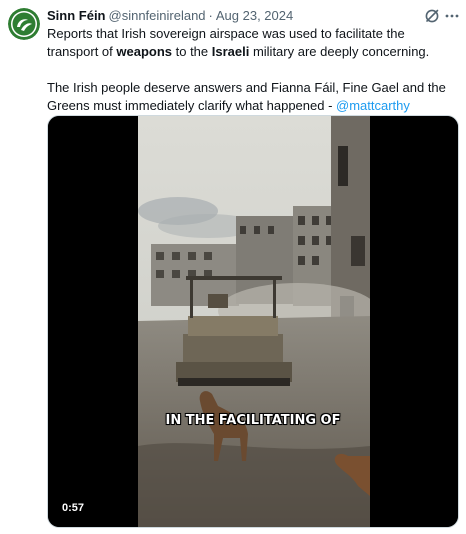  Describe the element at coordinates (373, 105) in the screenshot. I see `mention-link: @mattcarthy` at that location.